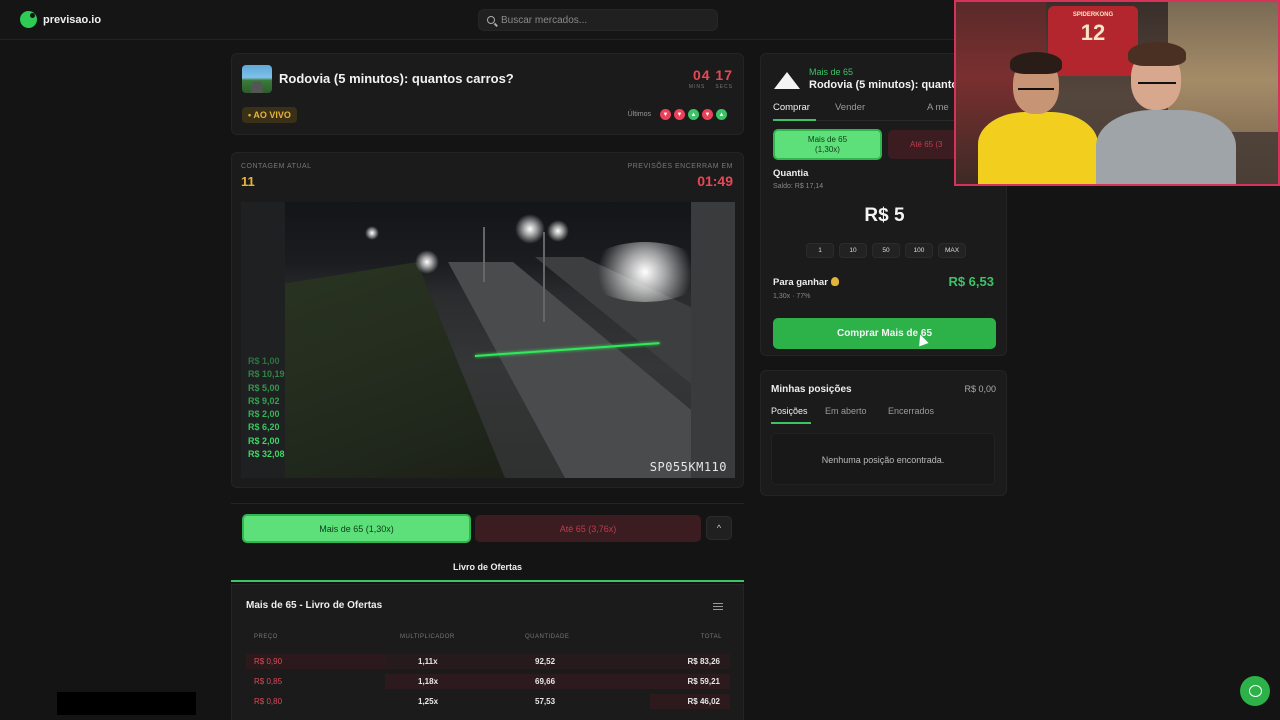 The height and width of the screenshot is (720, 1280). Describe the element at coordinates (488, 681) in the screenshot. I see `table-row: R$ 0,85 1,18x 69,66 R$ 59,21` at that location.